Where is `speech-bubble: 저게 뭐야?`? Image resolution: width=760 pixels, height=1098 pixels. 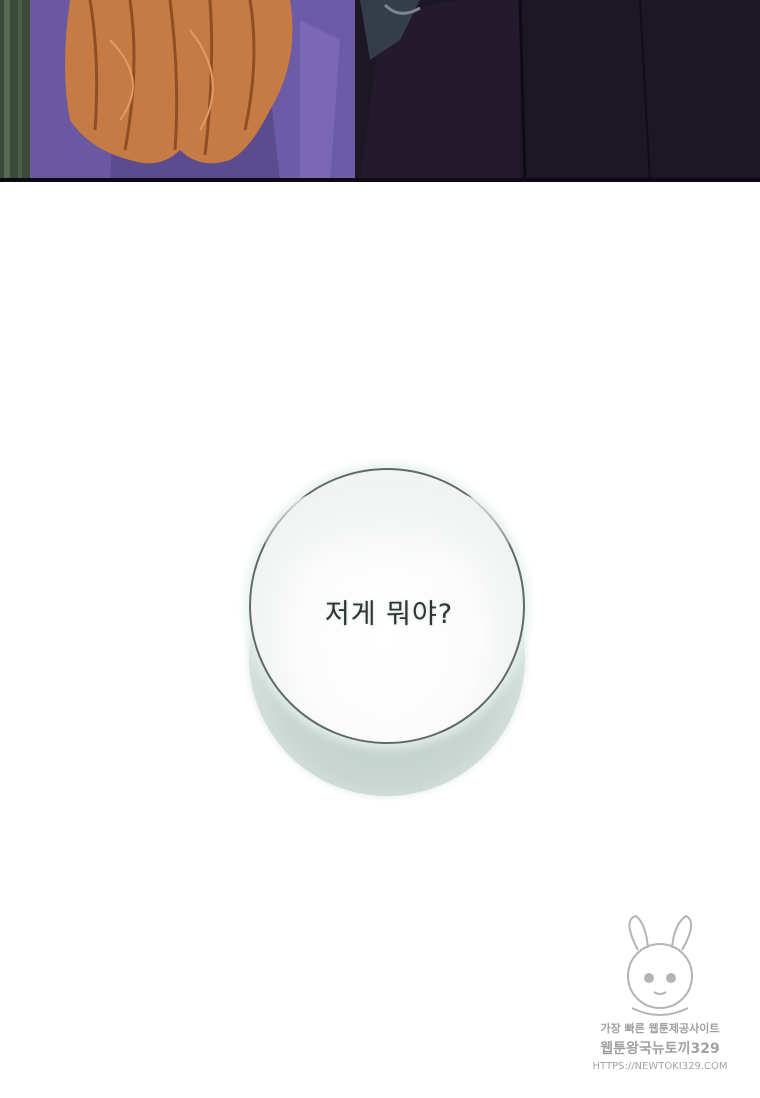
speech-bubble: 저게 뭐야? is located at coordinates (387, 634).